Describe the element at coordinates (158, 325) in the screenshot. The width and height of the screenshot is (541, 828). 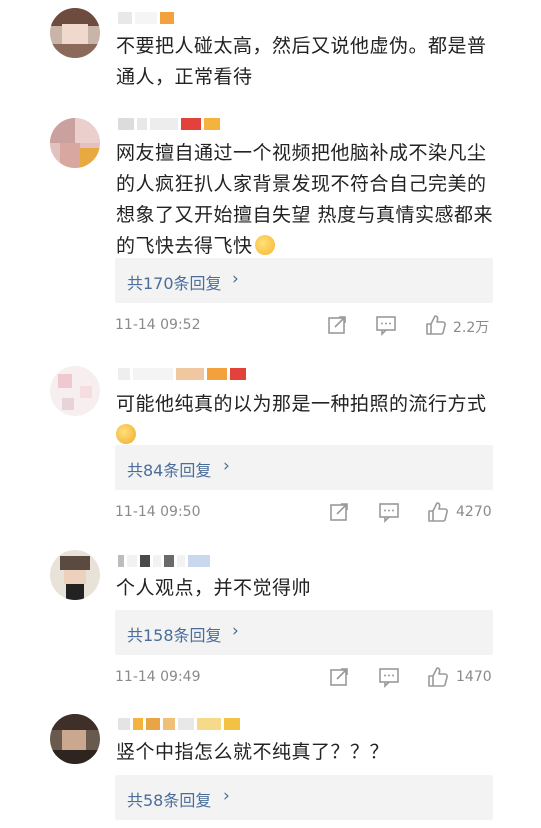
I see `timestamp: 11-14 09:52` at that location.